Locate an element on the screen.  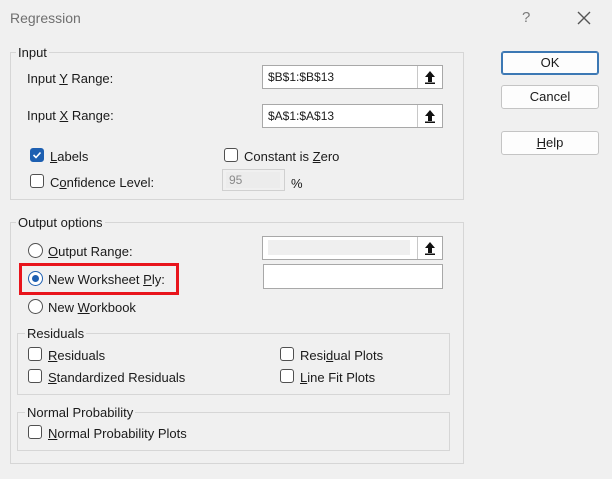
residuals-label: Residuals is located at coordinates (77, 355).